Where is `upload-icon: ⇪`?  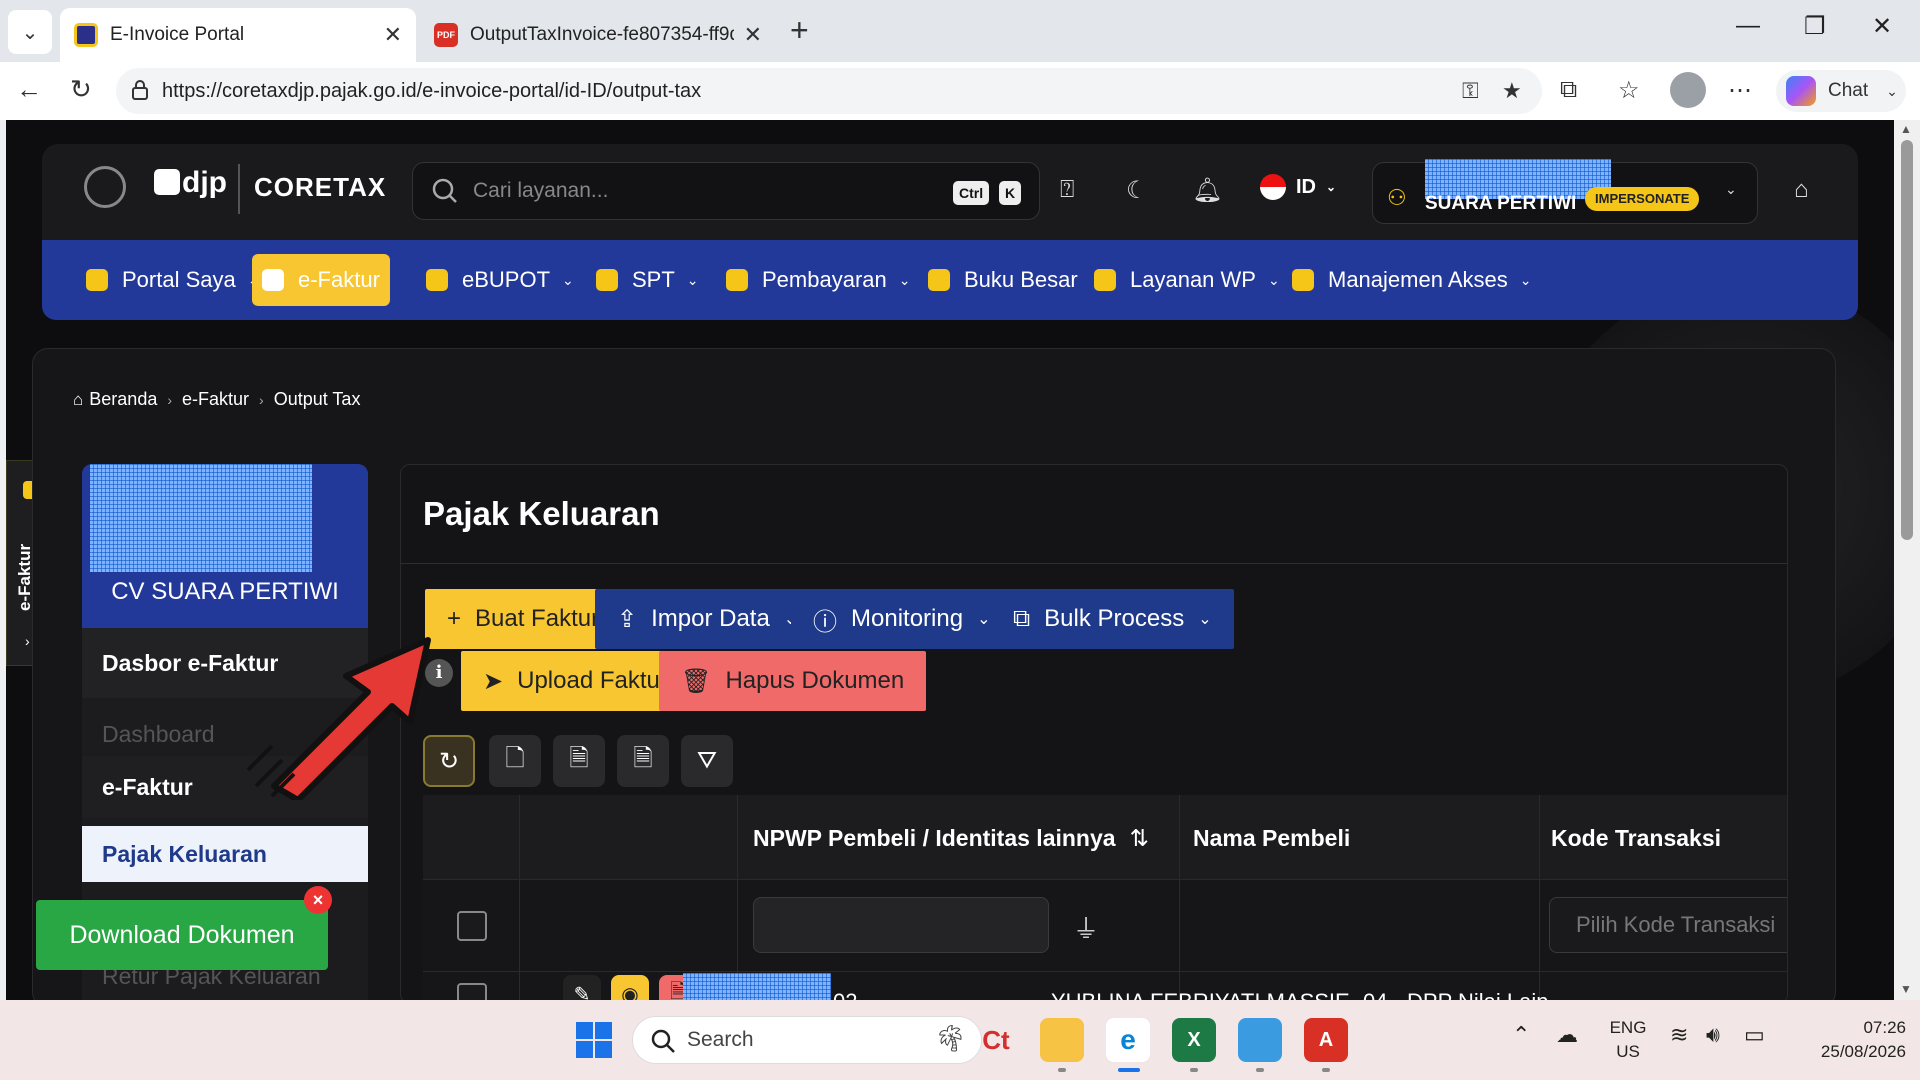 upload-icon: ⇪ is located at coordinates (627, 619).